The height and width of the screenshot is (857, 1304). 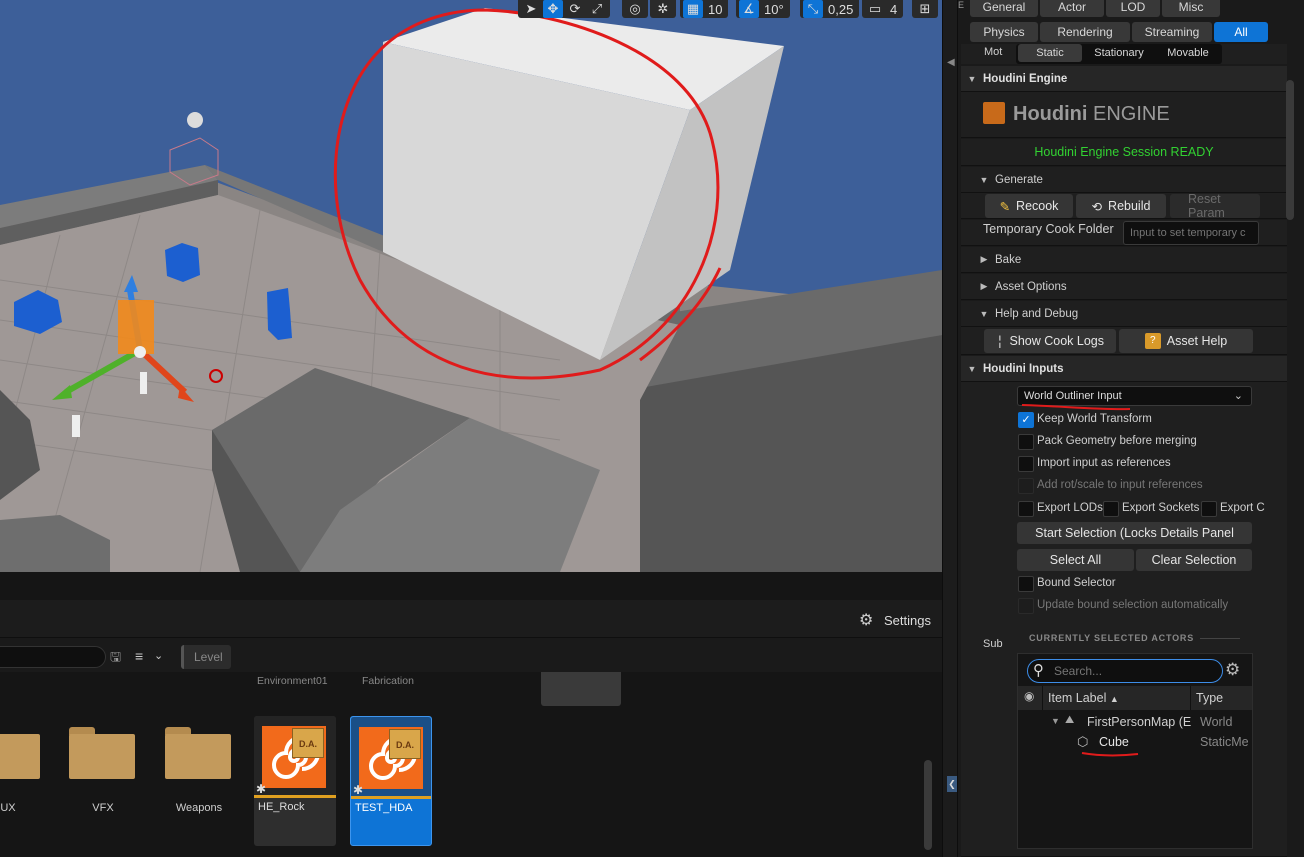 What do you see at coordinates (1111, 509) in the screenshot?
I see `export-sockets-checkbox` at bounding box center [1111, 509].